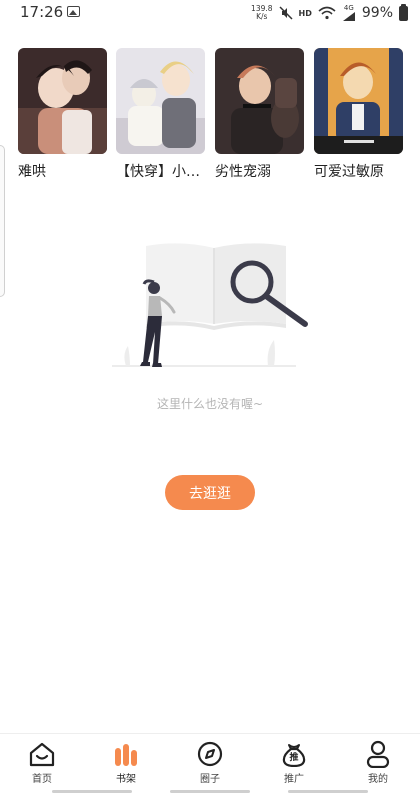 The image size is (420, 800). Describe the element at coordinates (32, 172) in the screenshot. I see `book-title: 难哄` at that location.